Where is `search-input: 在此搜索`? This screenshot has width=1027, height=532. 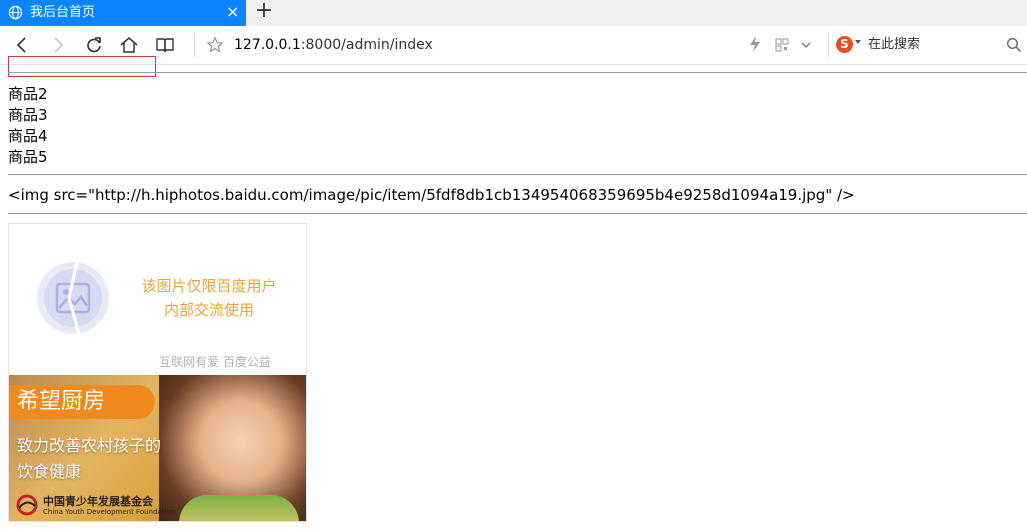
search-input: 在此搜索 is located at coordinates (894, 45).